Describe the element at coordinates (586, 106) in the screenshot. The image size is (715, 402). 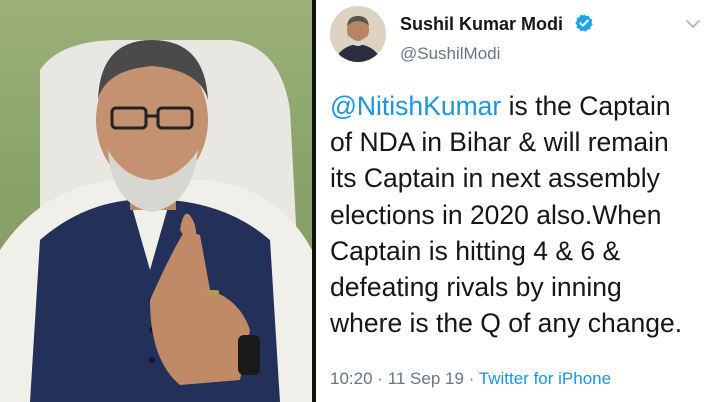
I see `tweet-line-1-text: is the Captain` at that location.